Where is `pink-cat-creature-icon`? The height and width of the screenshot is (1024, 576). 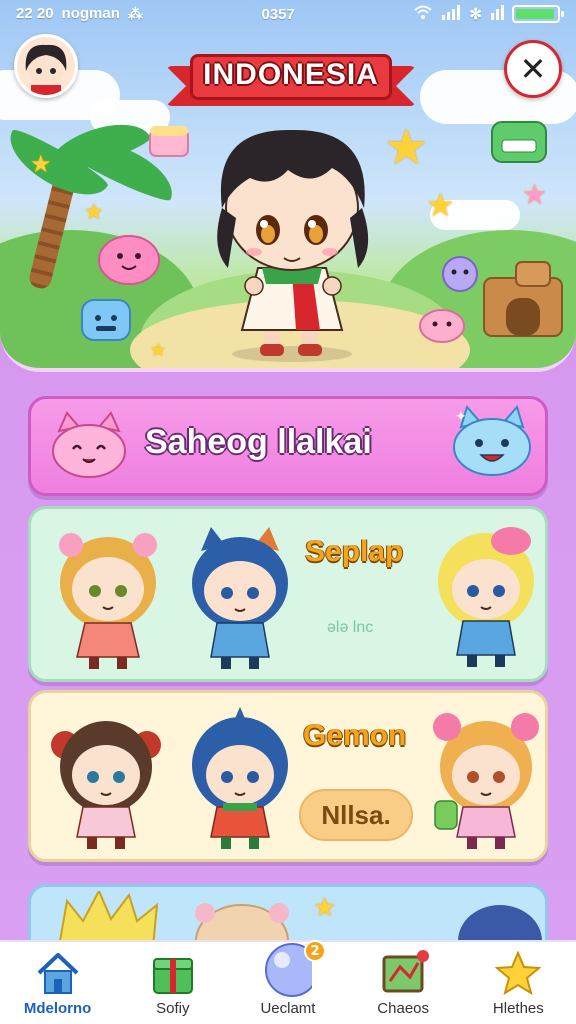 pink-cat-creature-icon is located at coordinates (442, 326).